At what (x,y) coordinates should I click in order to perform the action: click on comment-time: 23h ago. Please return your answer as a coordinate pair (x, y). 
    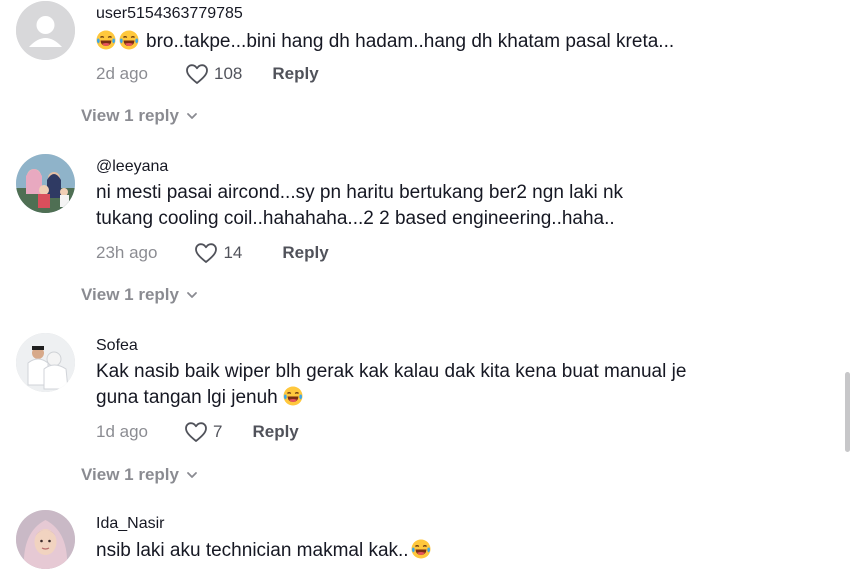
    Looking at the image, I should click on (127, 252).